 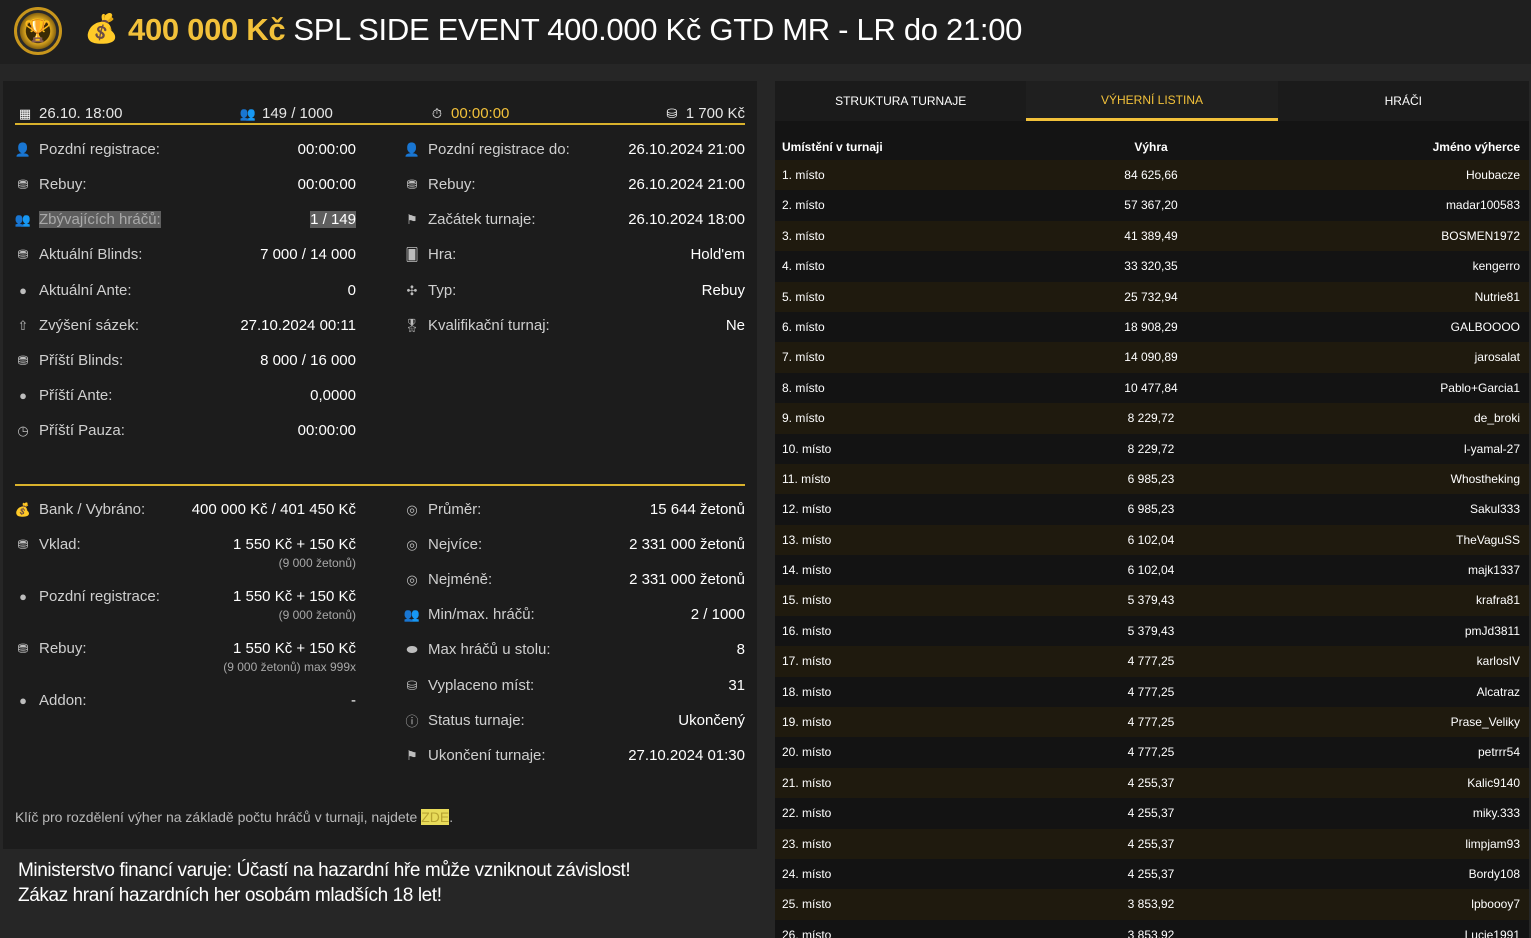 What do you see at coordinates (1485, 722) in the screenshot?
I see `winner-cell: Prase_Veliky` at bounding box center [1485, 722].